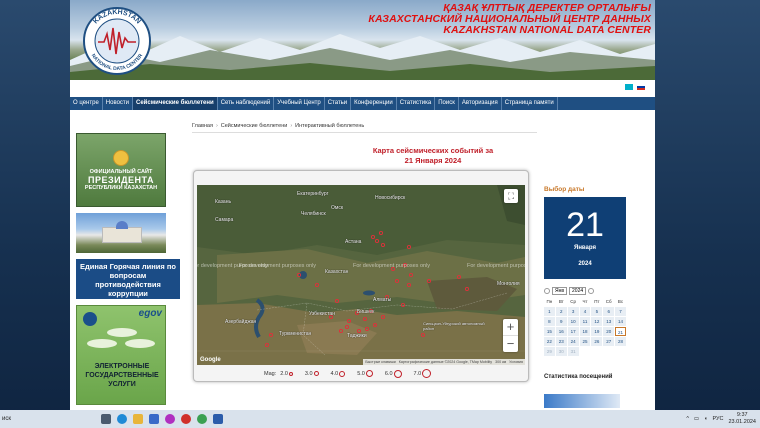 The width and height of the screenshot is (760, 428). I want to click on nav-search: Поиск, so click(447, 103).